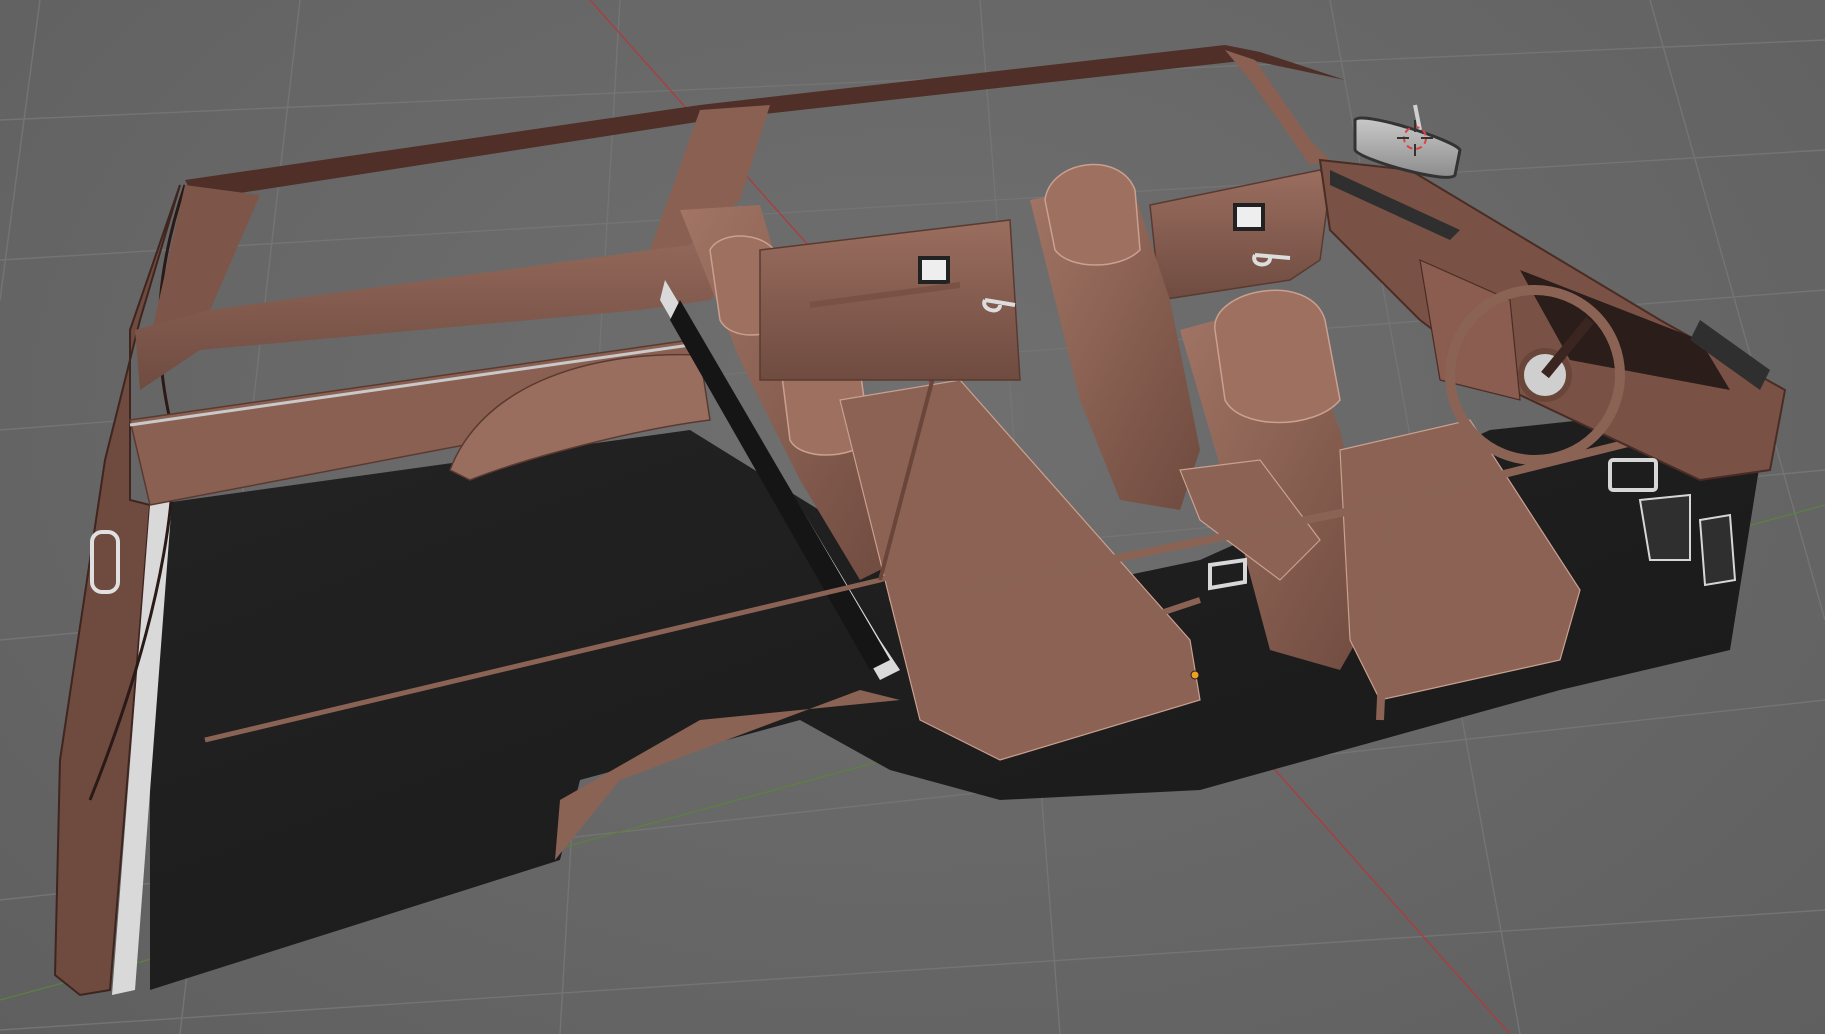 The image size is (1825, 1034). What do you see at coordinates (1249, 217) in the screenshot?
I see `front-door-lock-icon` at bounding box center [1249, 217].